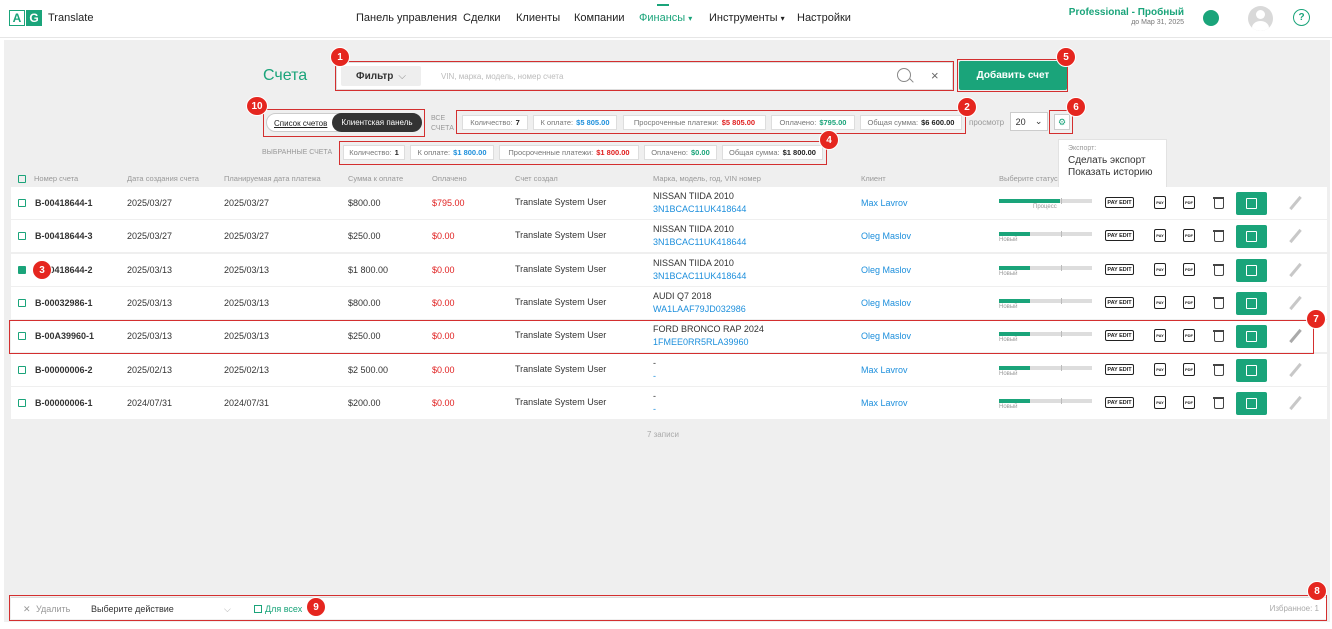  Describe the element at coordinates (824, 18) in the screenshot. I see `nav-settings: Настройки` at that location.